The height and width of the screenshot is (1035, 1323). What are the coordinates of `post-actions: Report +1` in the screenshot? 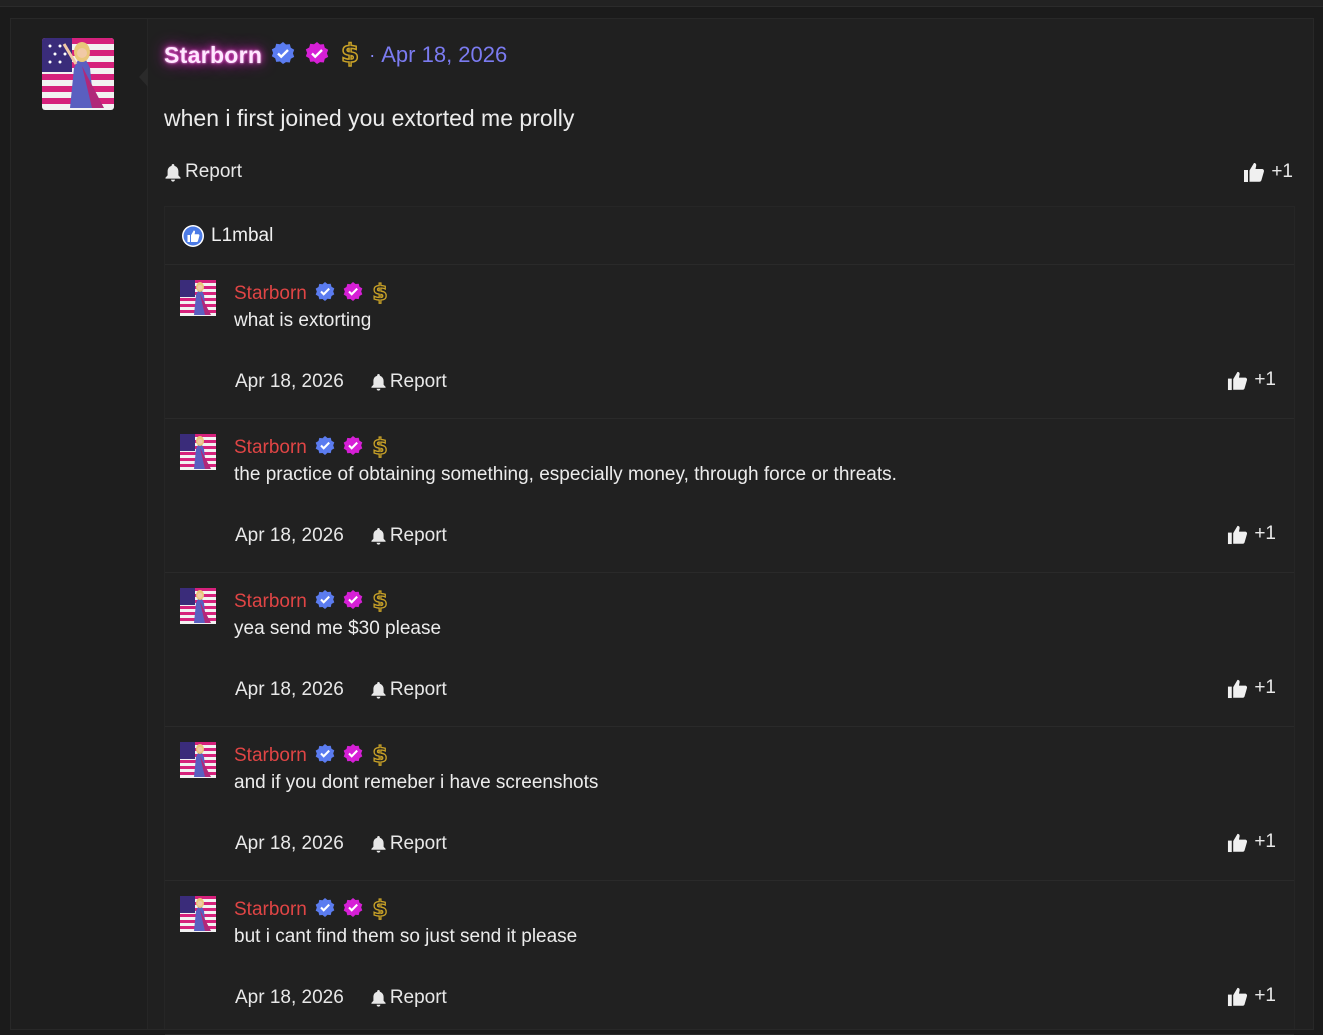 It's located at (728, 175).